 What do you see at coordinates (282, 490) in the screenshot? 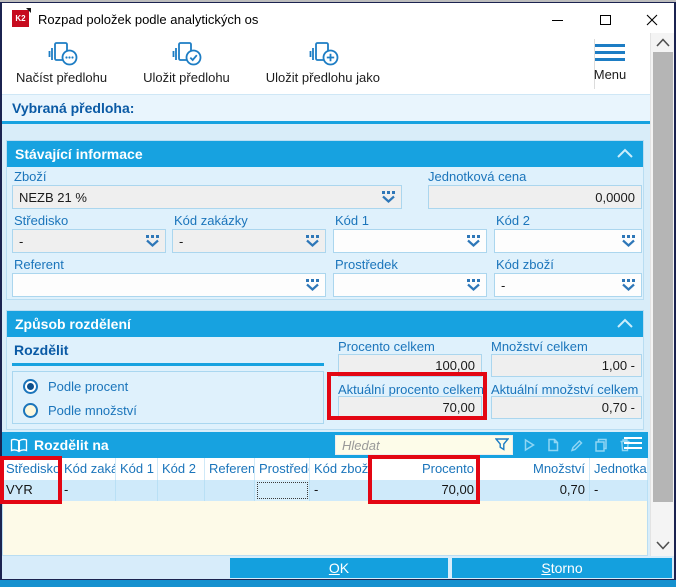
I see `cell-prostredek-focused` at bounding box center [282, 490].